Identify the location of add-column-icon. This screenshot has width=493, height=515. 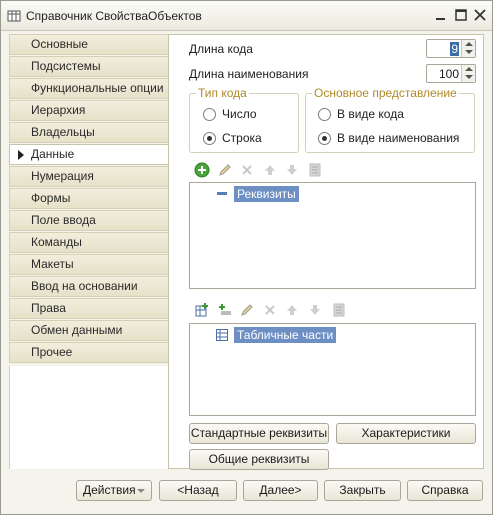
(225, 310).